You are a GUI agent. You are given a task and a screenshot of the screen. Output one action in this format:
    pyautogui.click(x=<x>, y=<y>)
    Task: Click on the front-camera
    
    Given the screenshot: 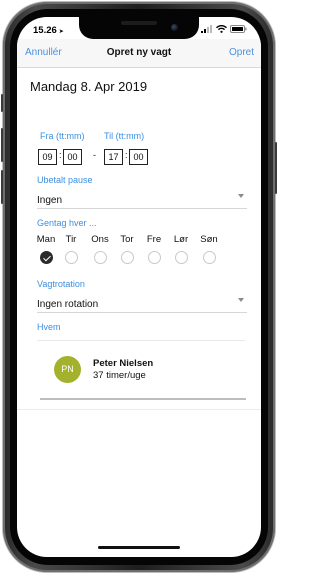 What is the action you would take?
    pyautogui.click(x=174, y=27)
    